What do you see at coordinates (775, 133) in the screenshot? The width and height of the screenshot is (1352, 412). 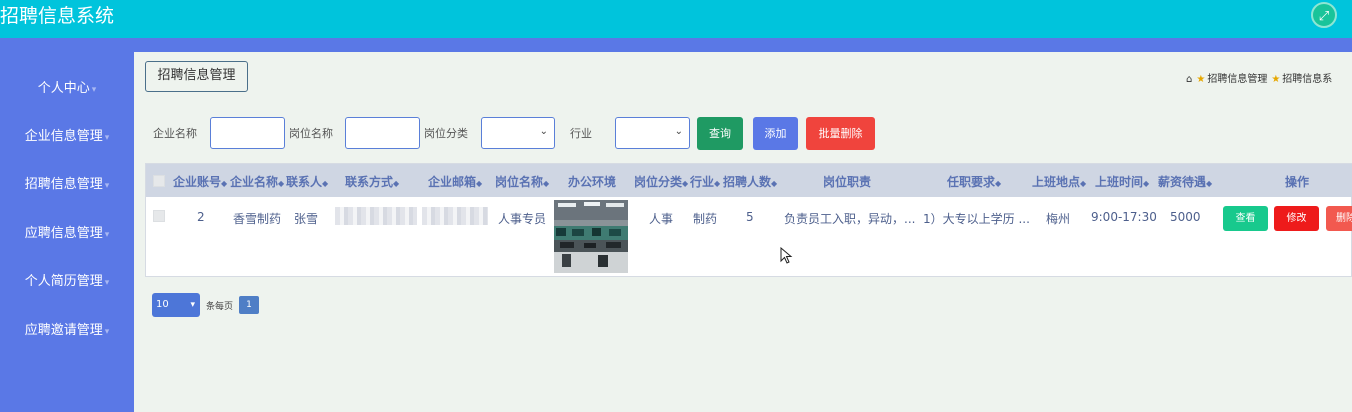 I see `add-button: 添加` at bounding box center [775, 133].